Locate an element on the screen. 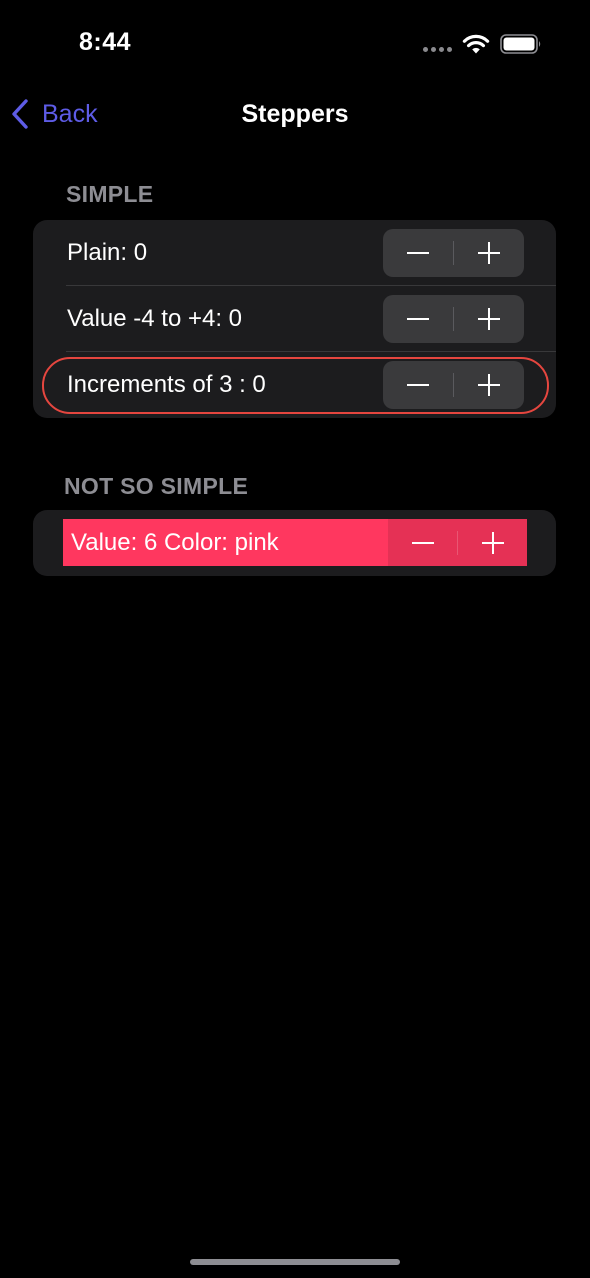  status-time: 8:44 is located at coordinates (105, 42).